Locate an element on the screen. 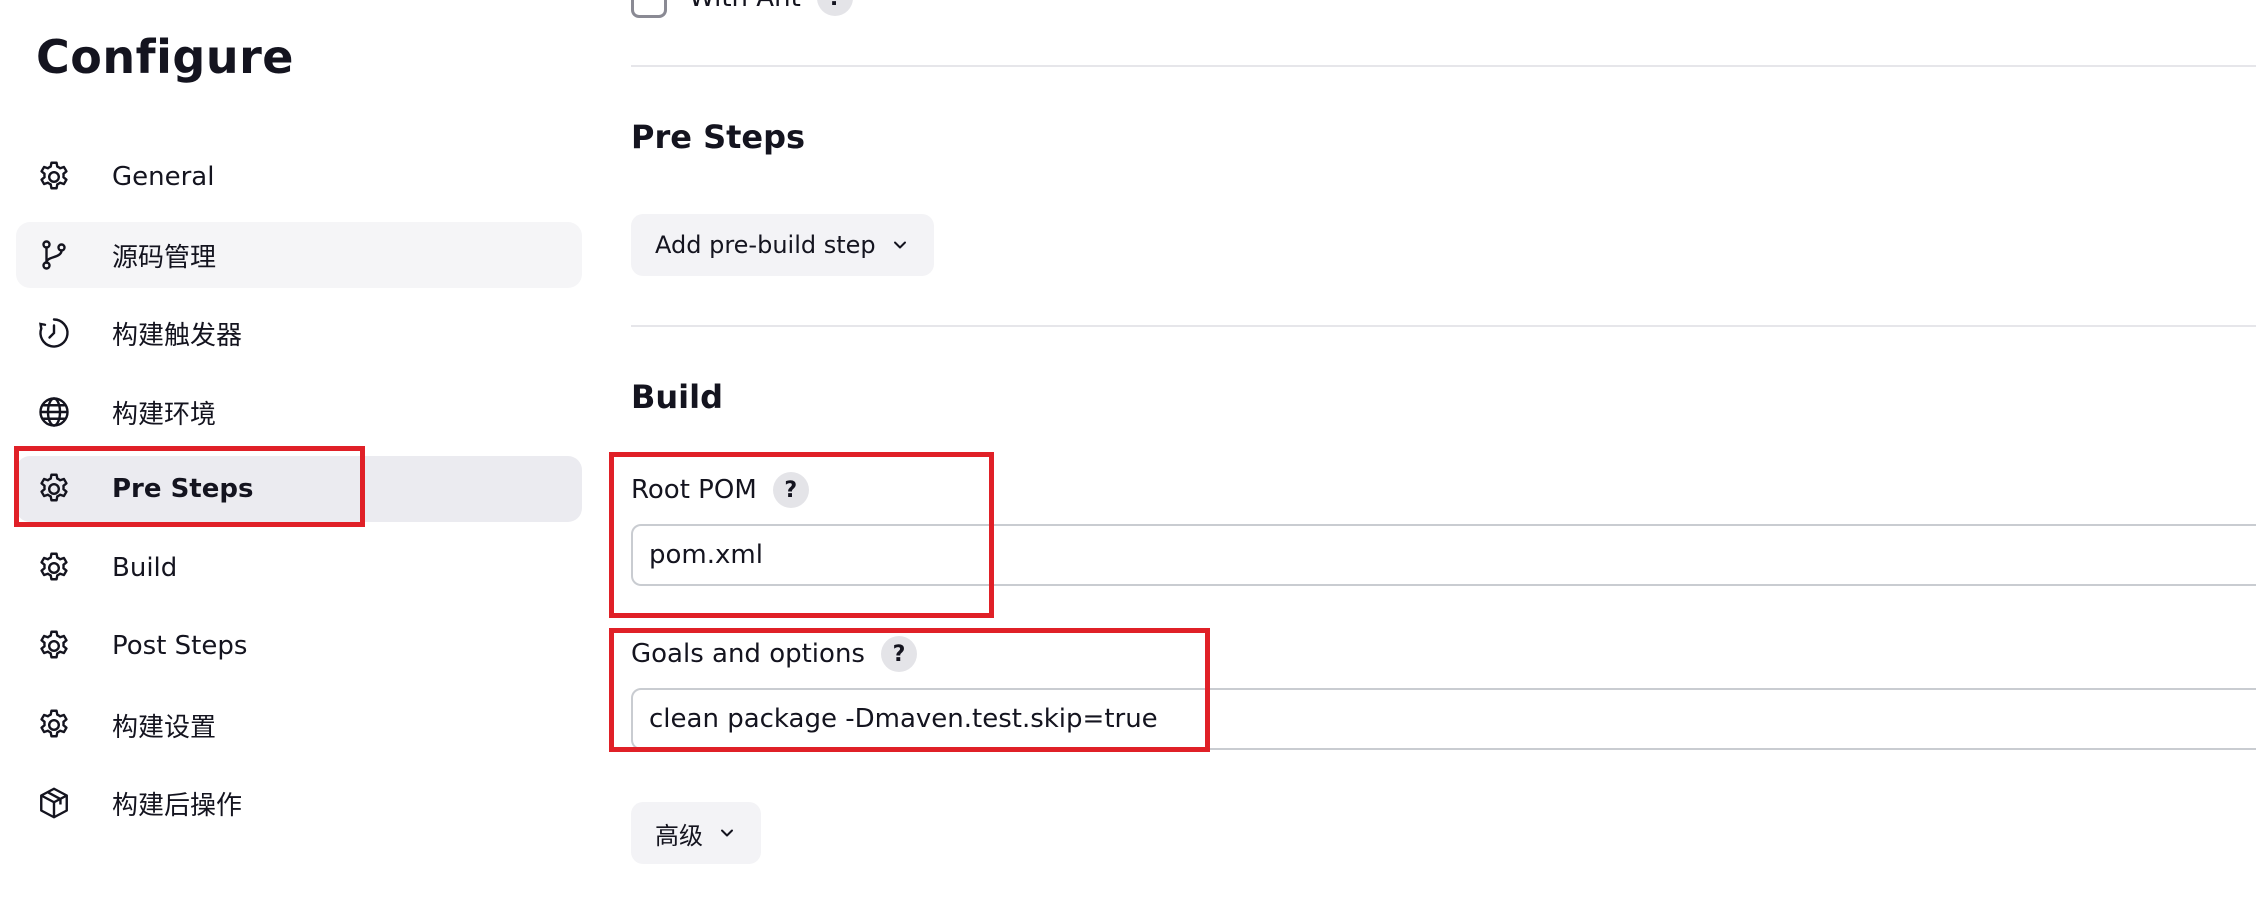 The height and width of the screenshot is (900, 2256). sidebar-item-build-environment: 构建环境 is located at coordinates (299, 412).